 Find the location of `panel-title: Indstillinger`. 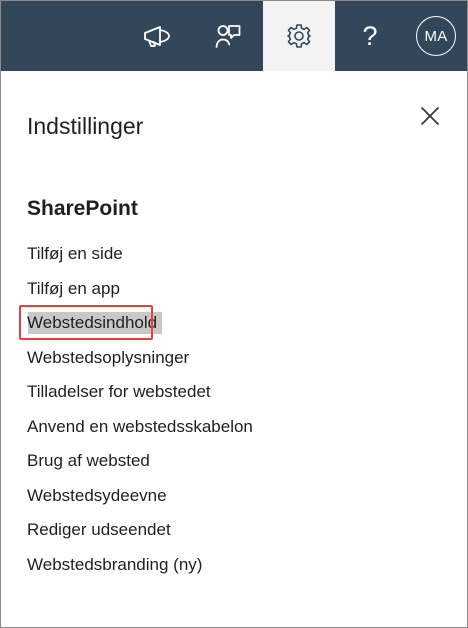

panel-title: Indstillinger is located at coordinates (85, 126).